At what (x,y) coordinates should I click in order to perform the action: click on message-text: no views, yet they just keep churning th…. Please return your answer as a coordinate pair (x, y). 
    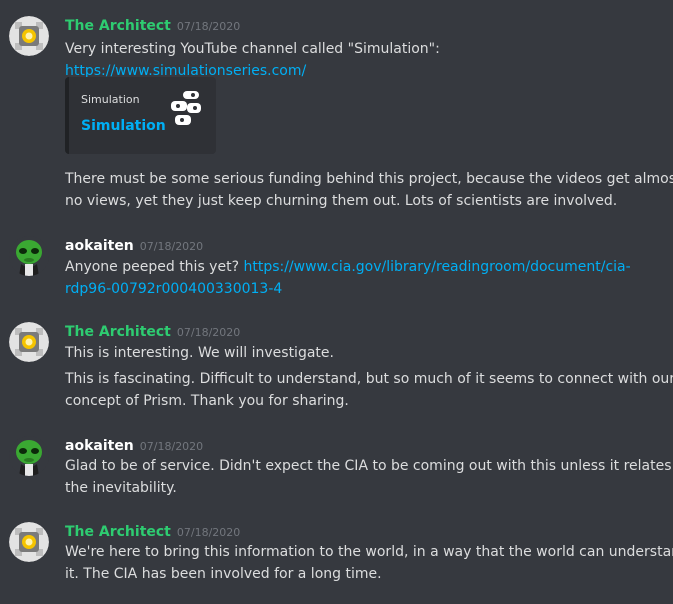
    Looking at the image, I should click on (341, 201).